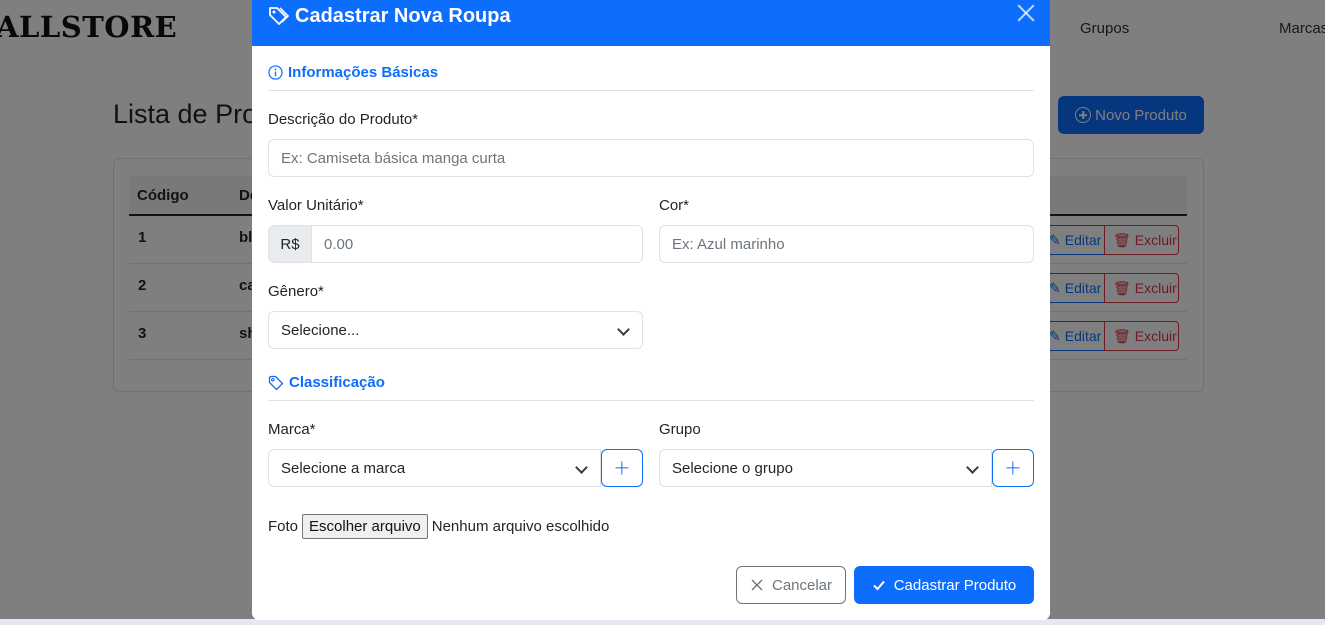 The width and height of the screenshot is (1325, 625). I want to click on info-circle-icon, so click(275, 72).